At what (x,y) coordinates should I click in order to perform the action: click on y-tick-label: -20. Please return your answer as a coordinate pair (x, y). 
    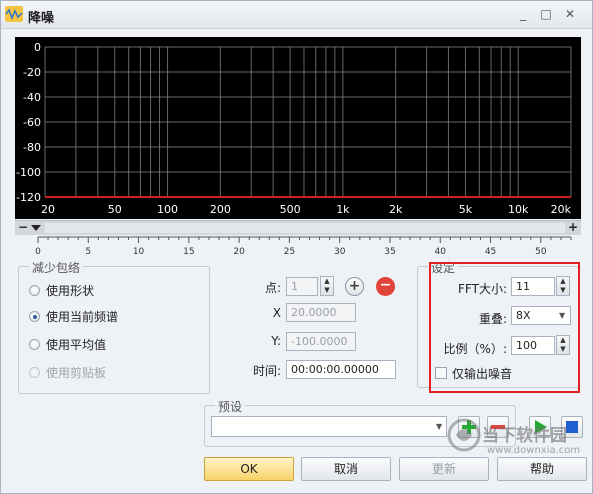
    Looking at the image, I should click on (32, 72).